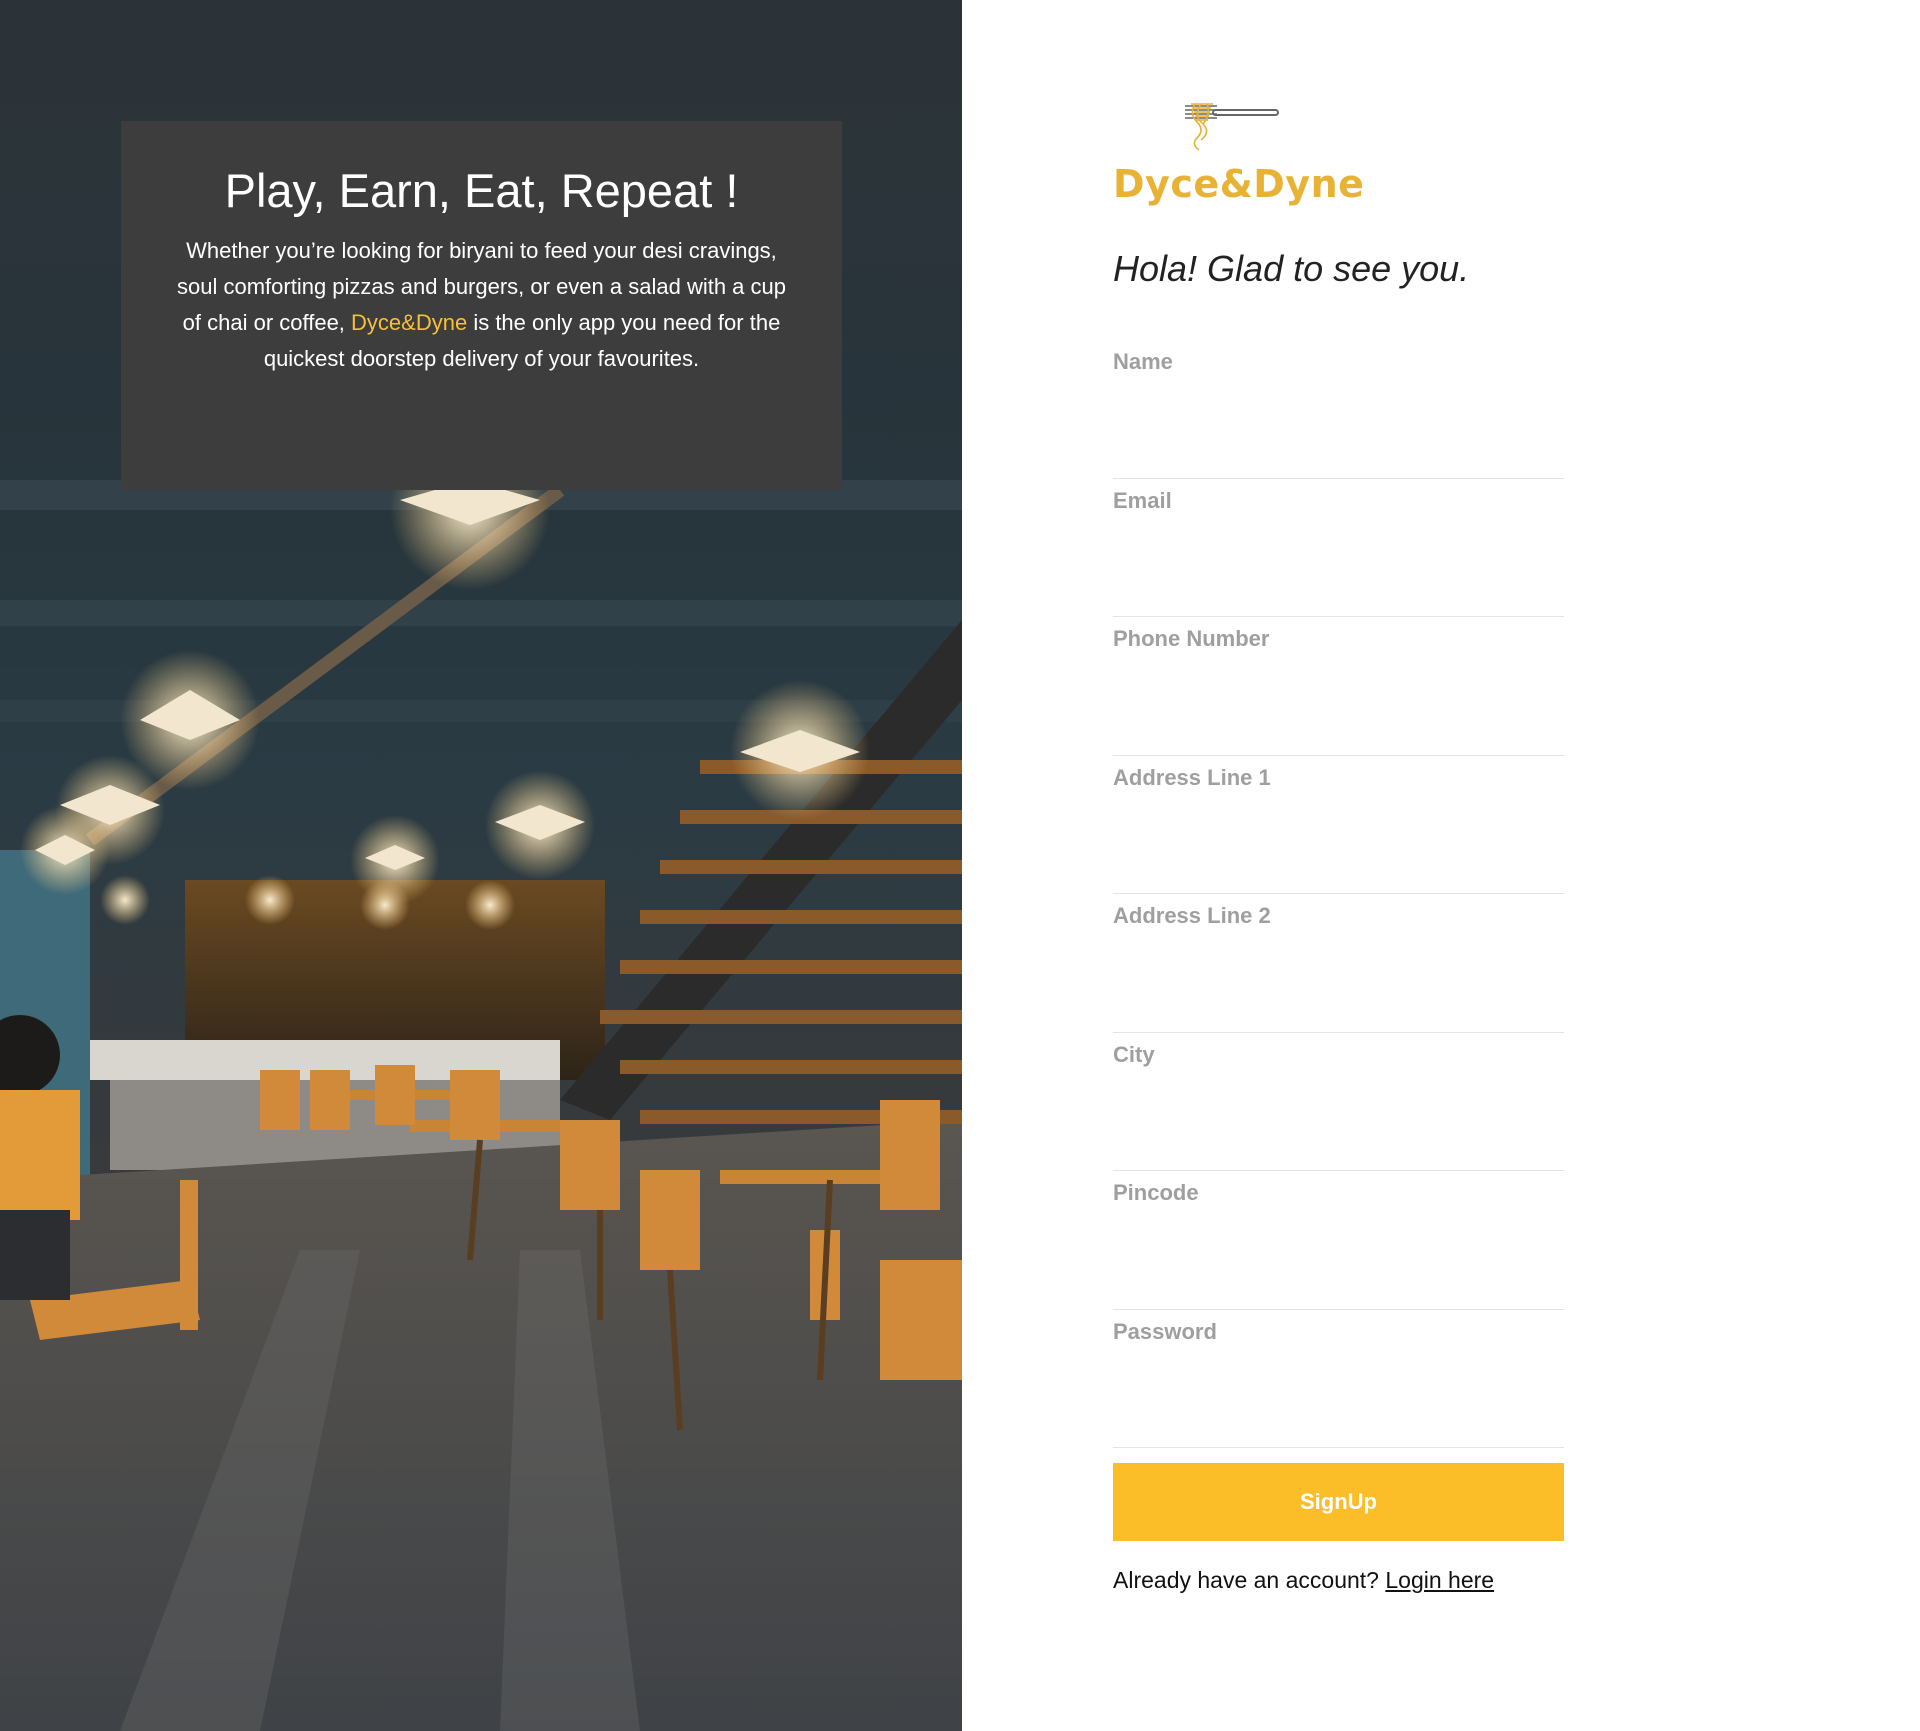  Describe the element at coordinates (1338, 1421) in the screenshot. I see `password-input` at that location.